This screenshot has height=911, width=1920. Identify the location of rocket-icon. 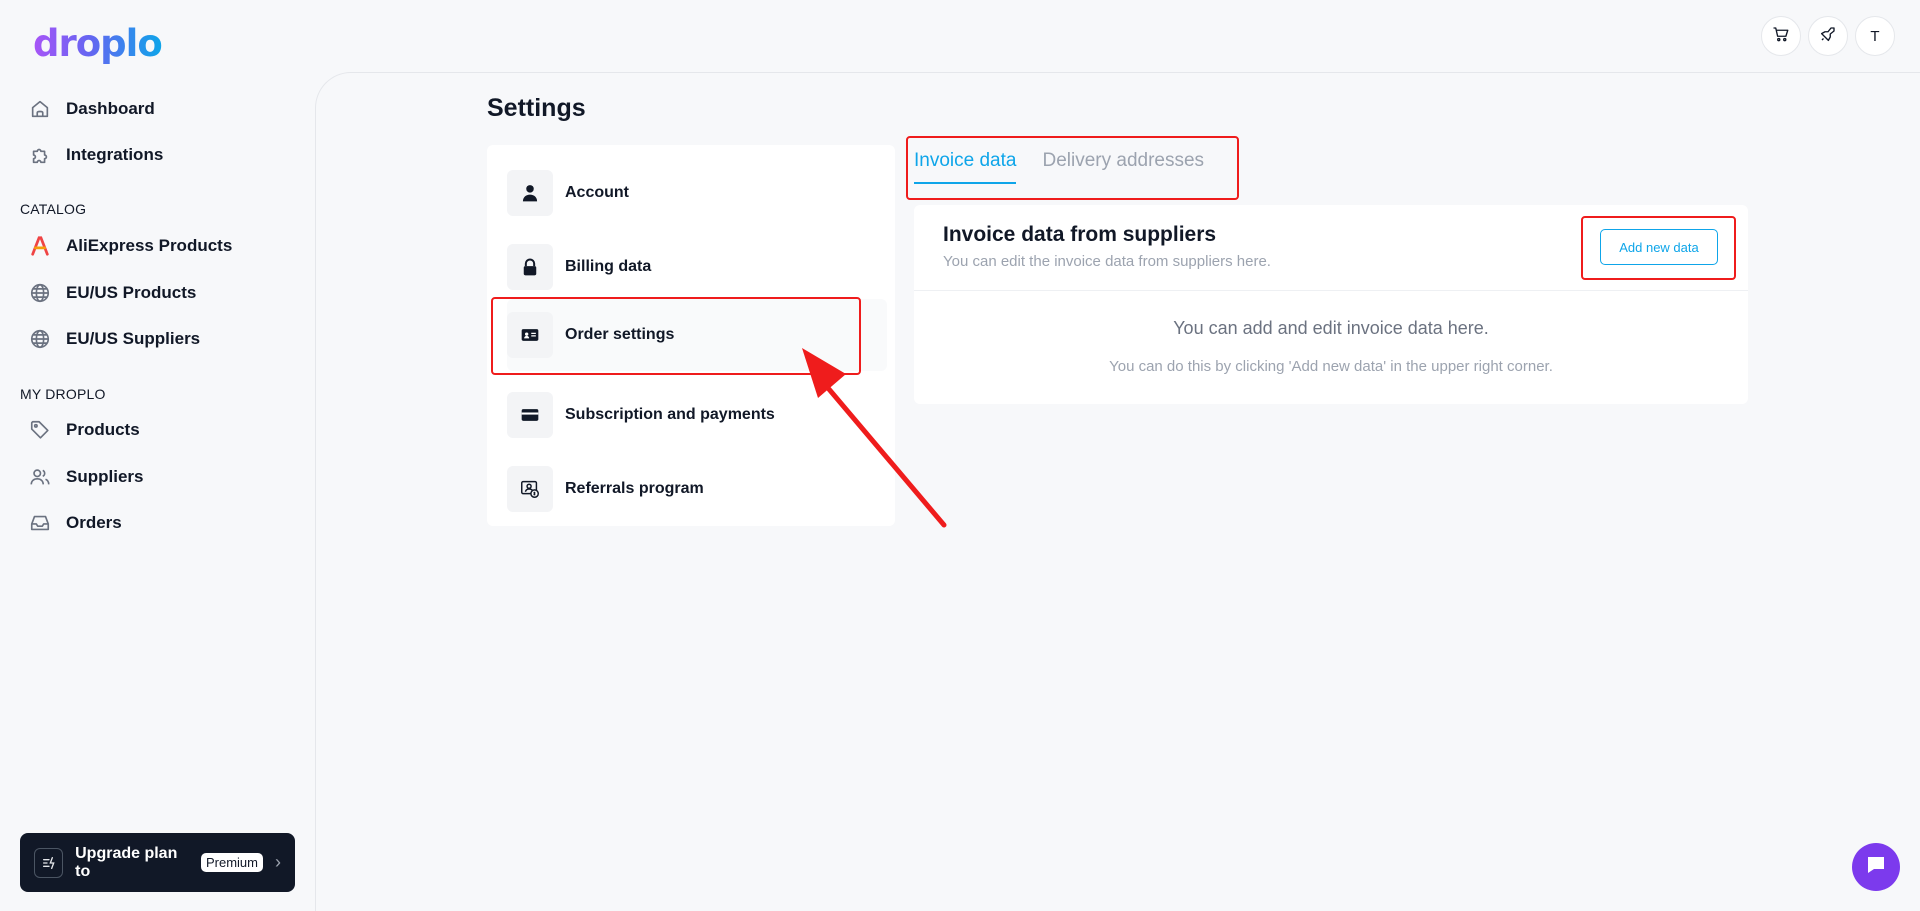
(1828, 36).